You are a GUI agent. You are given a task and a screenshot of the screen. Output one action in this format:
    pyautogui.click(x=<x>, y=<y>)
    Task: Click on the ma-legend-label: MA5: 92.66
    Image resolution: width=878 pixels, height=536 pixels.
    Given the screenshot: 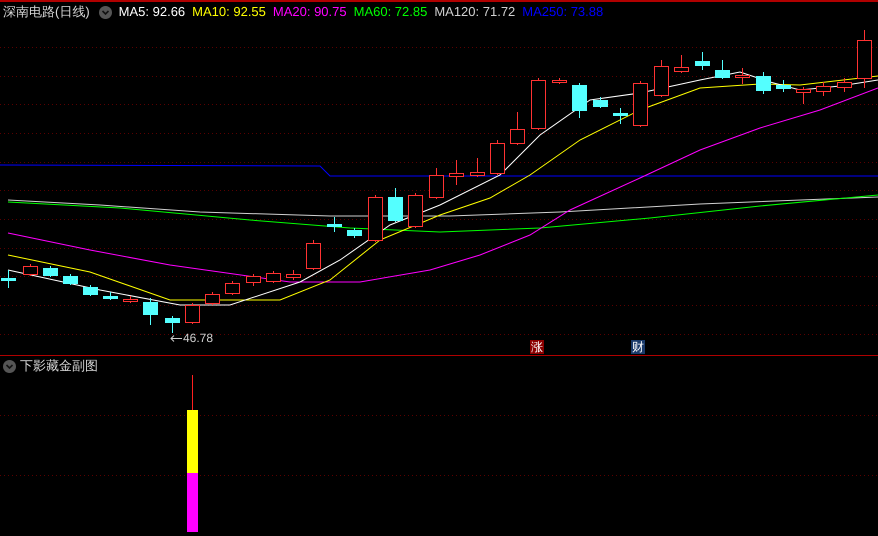 What is the action you would take?
    pyautogui.click(x=152, y=12)
    